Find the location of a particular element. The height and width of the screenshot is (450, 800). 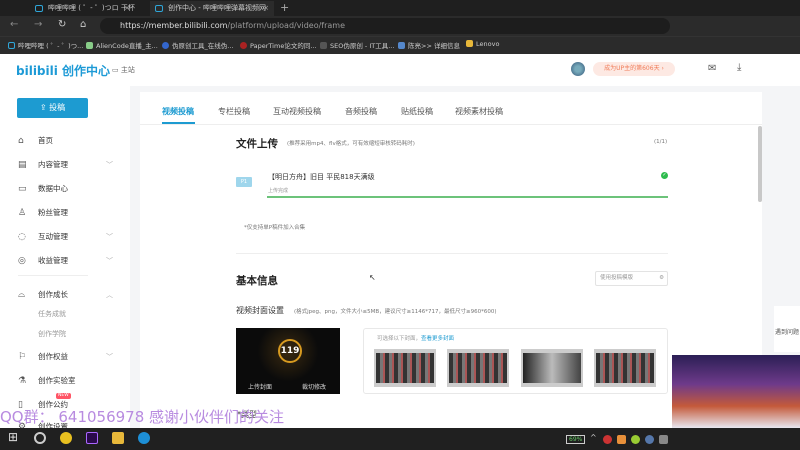

sidebar-item: ▤ 内容管理 ﹀ is located at coordinates (65, 165).